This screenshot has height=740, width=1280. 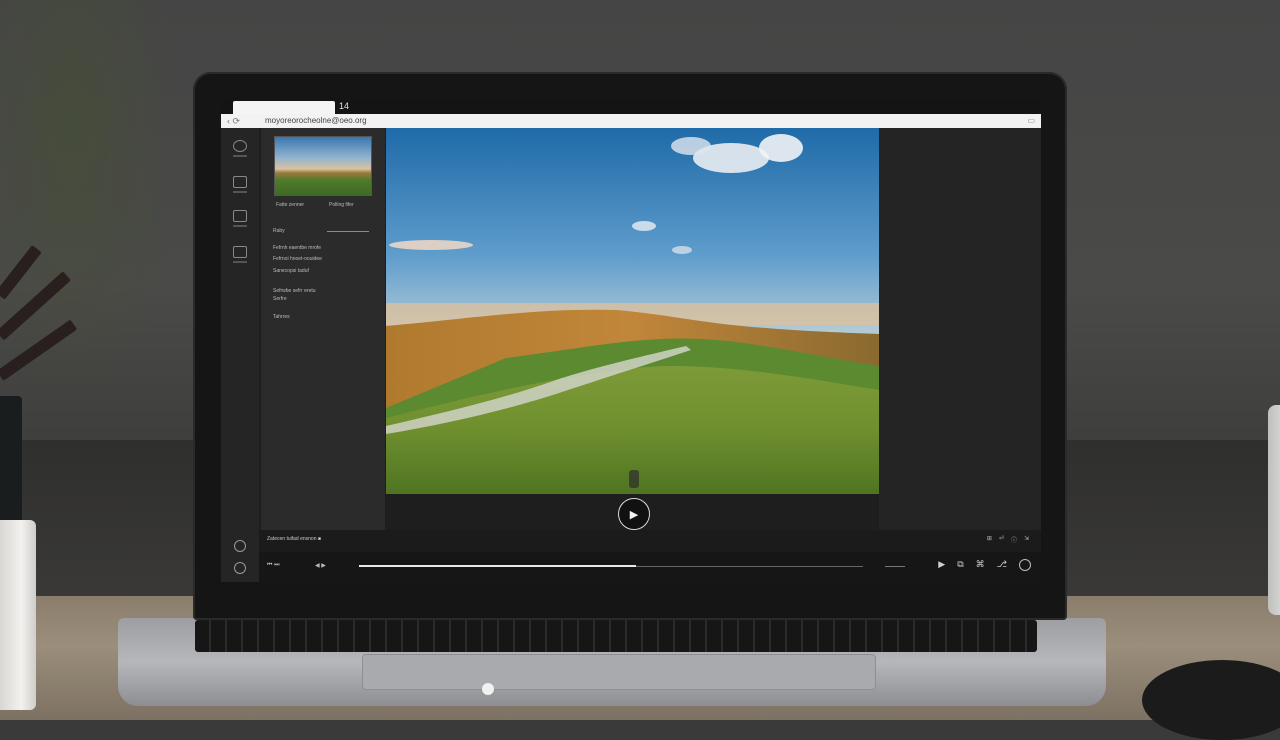 I want to click on browser-tab-active, so click(x=284, y=107).